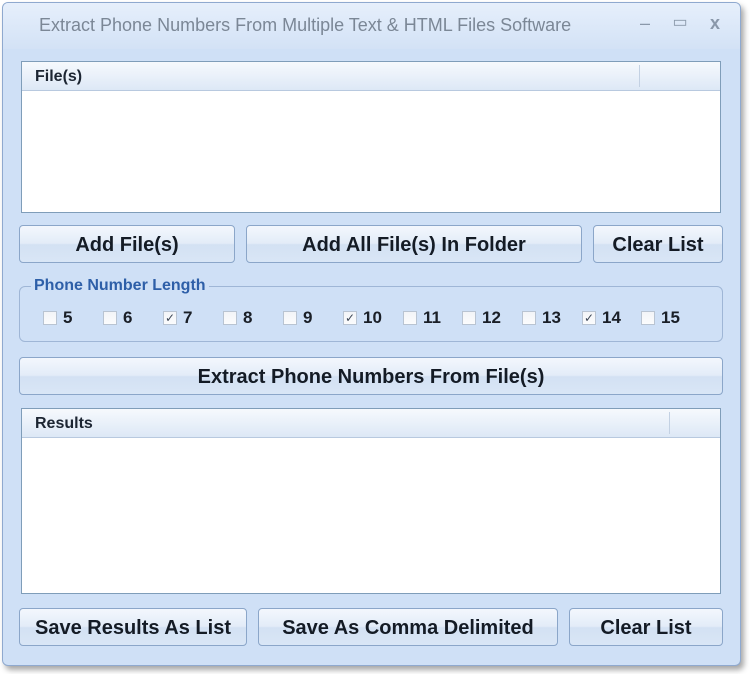 The width and height of the screenshot is (750, 674). I want to click on files-list-header: File(s), so click(371, 76).